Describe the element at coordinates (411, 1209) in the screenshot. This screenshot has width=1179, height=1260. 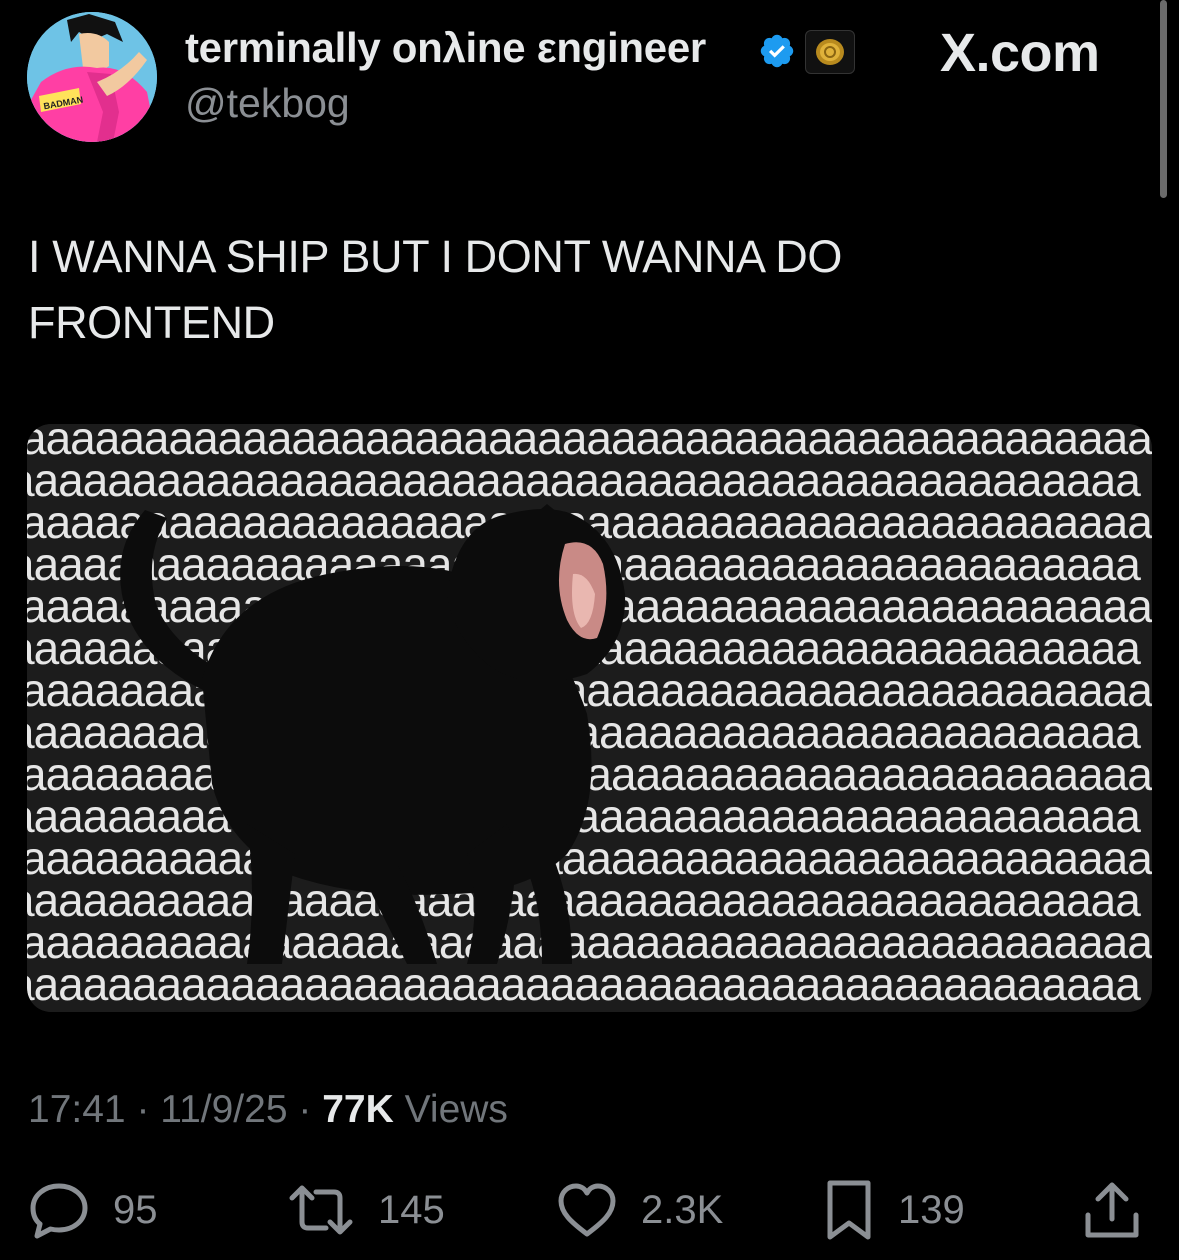
I see `repost-count: 145` at that location.